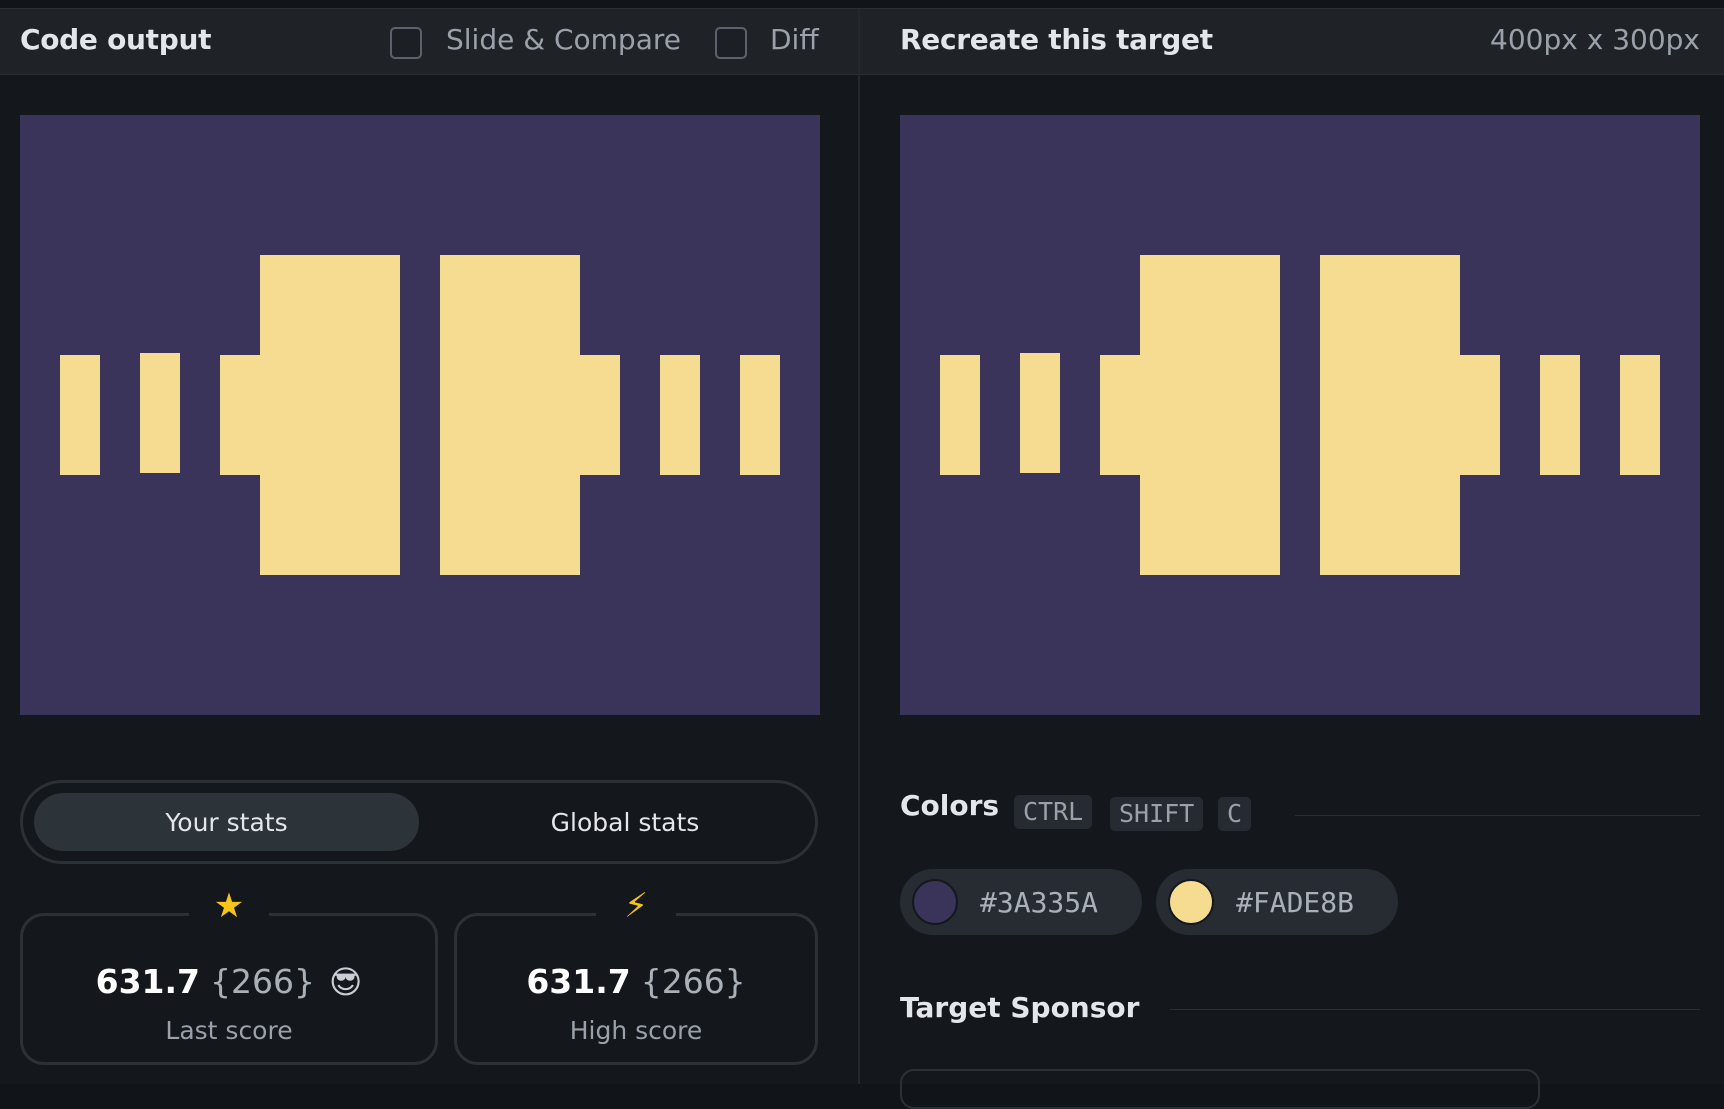  I want to click on high-score-number: 631.7, so click(578, 981).